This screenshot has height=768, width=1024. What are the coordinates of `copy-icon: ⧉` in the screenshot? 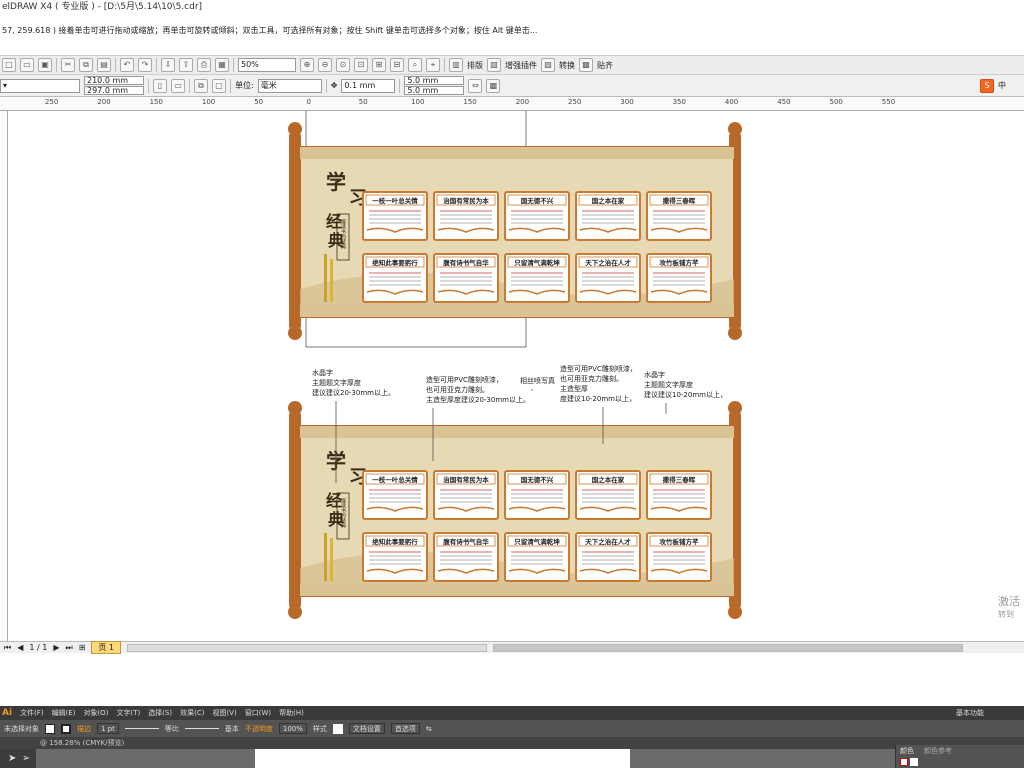 It's located at (86, 65).